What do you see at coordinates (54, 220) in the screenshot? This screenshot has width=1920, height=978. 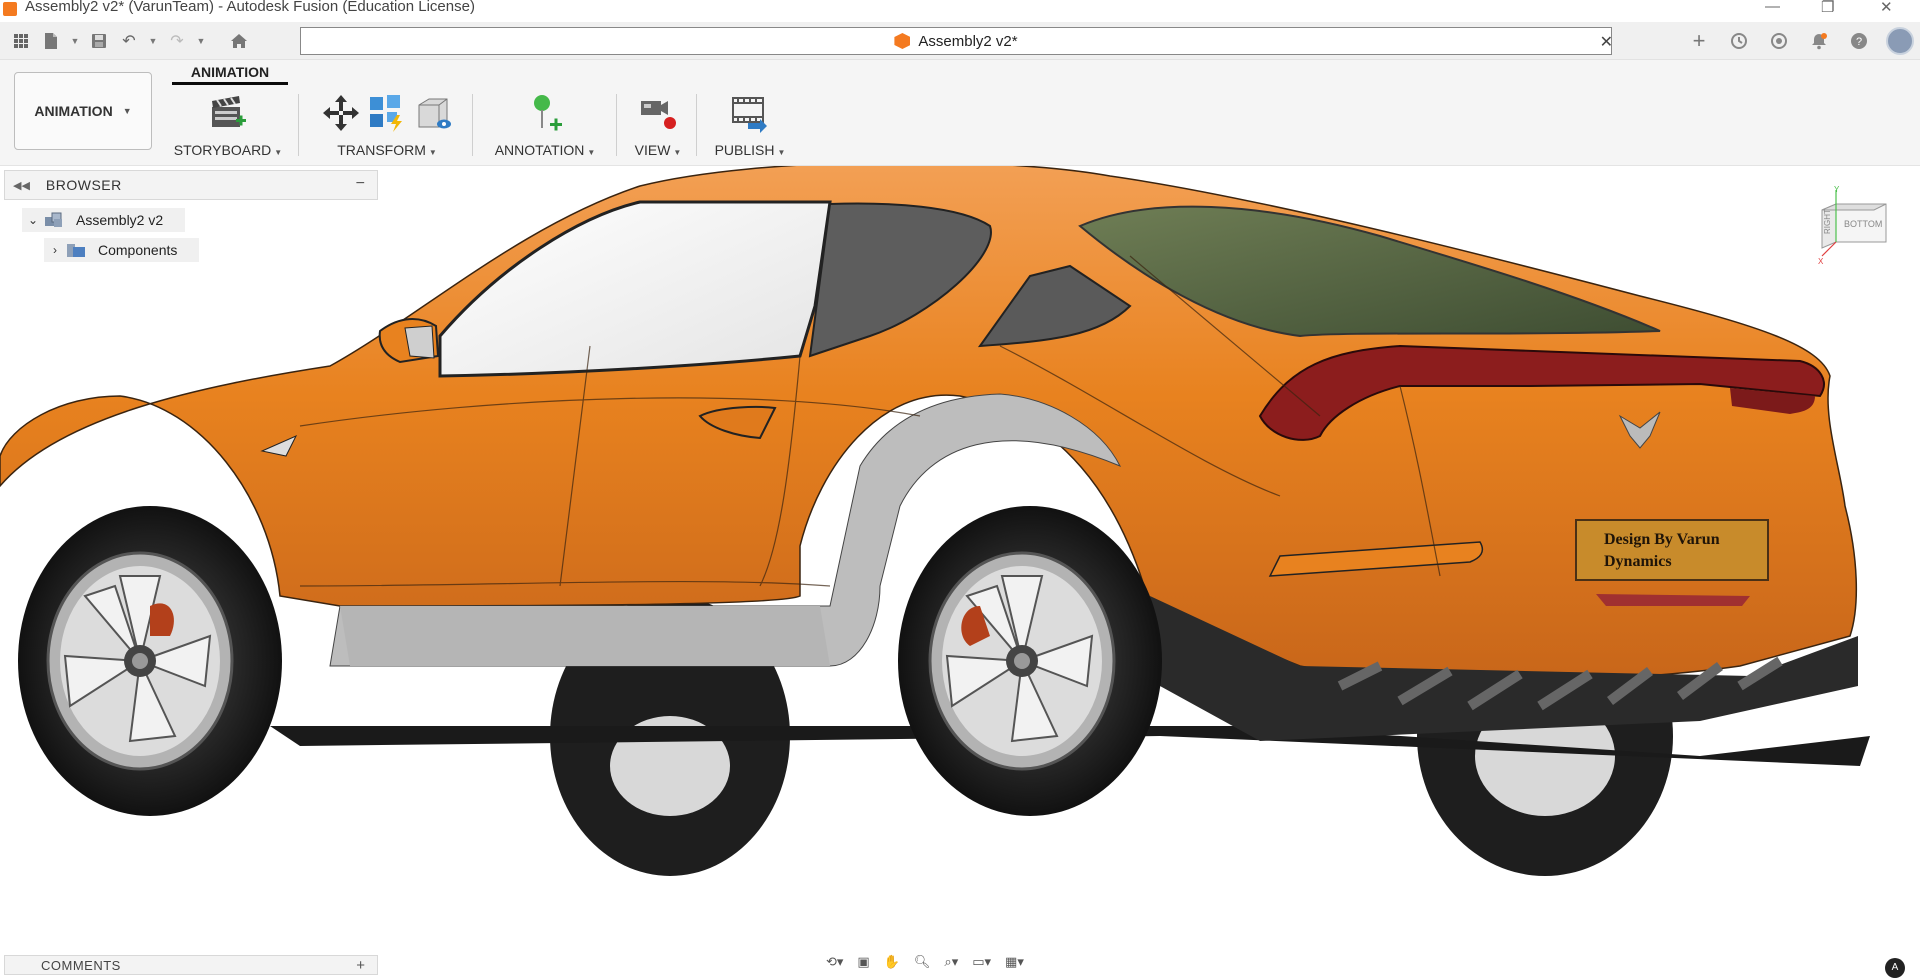 I see `assembly-icon` at bounding box center [54, 220].